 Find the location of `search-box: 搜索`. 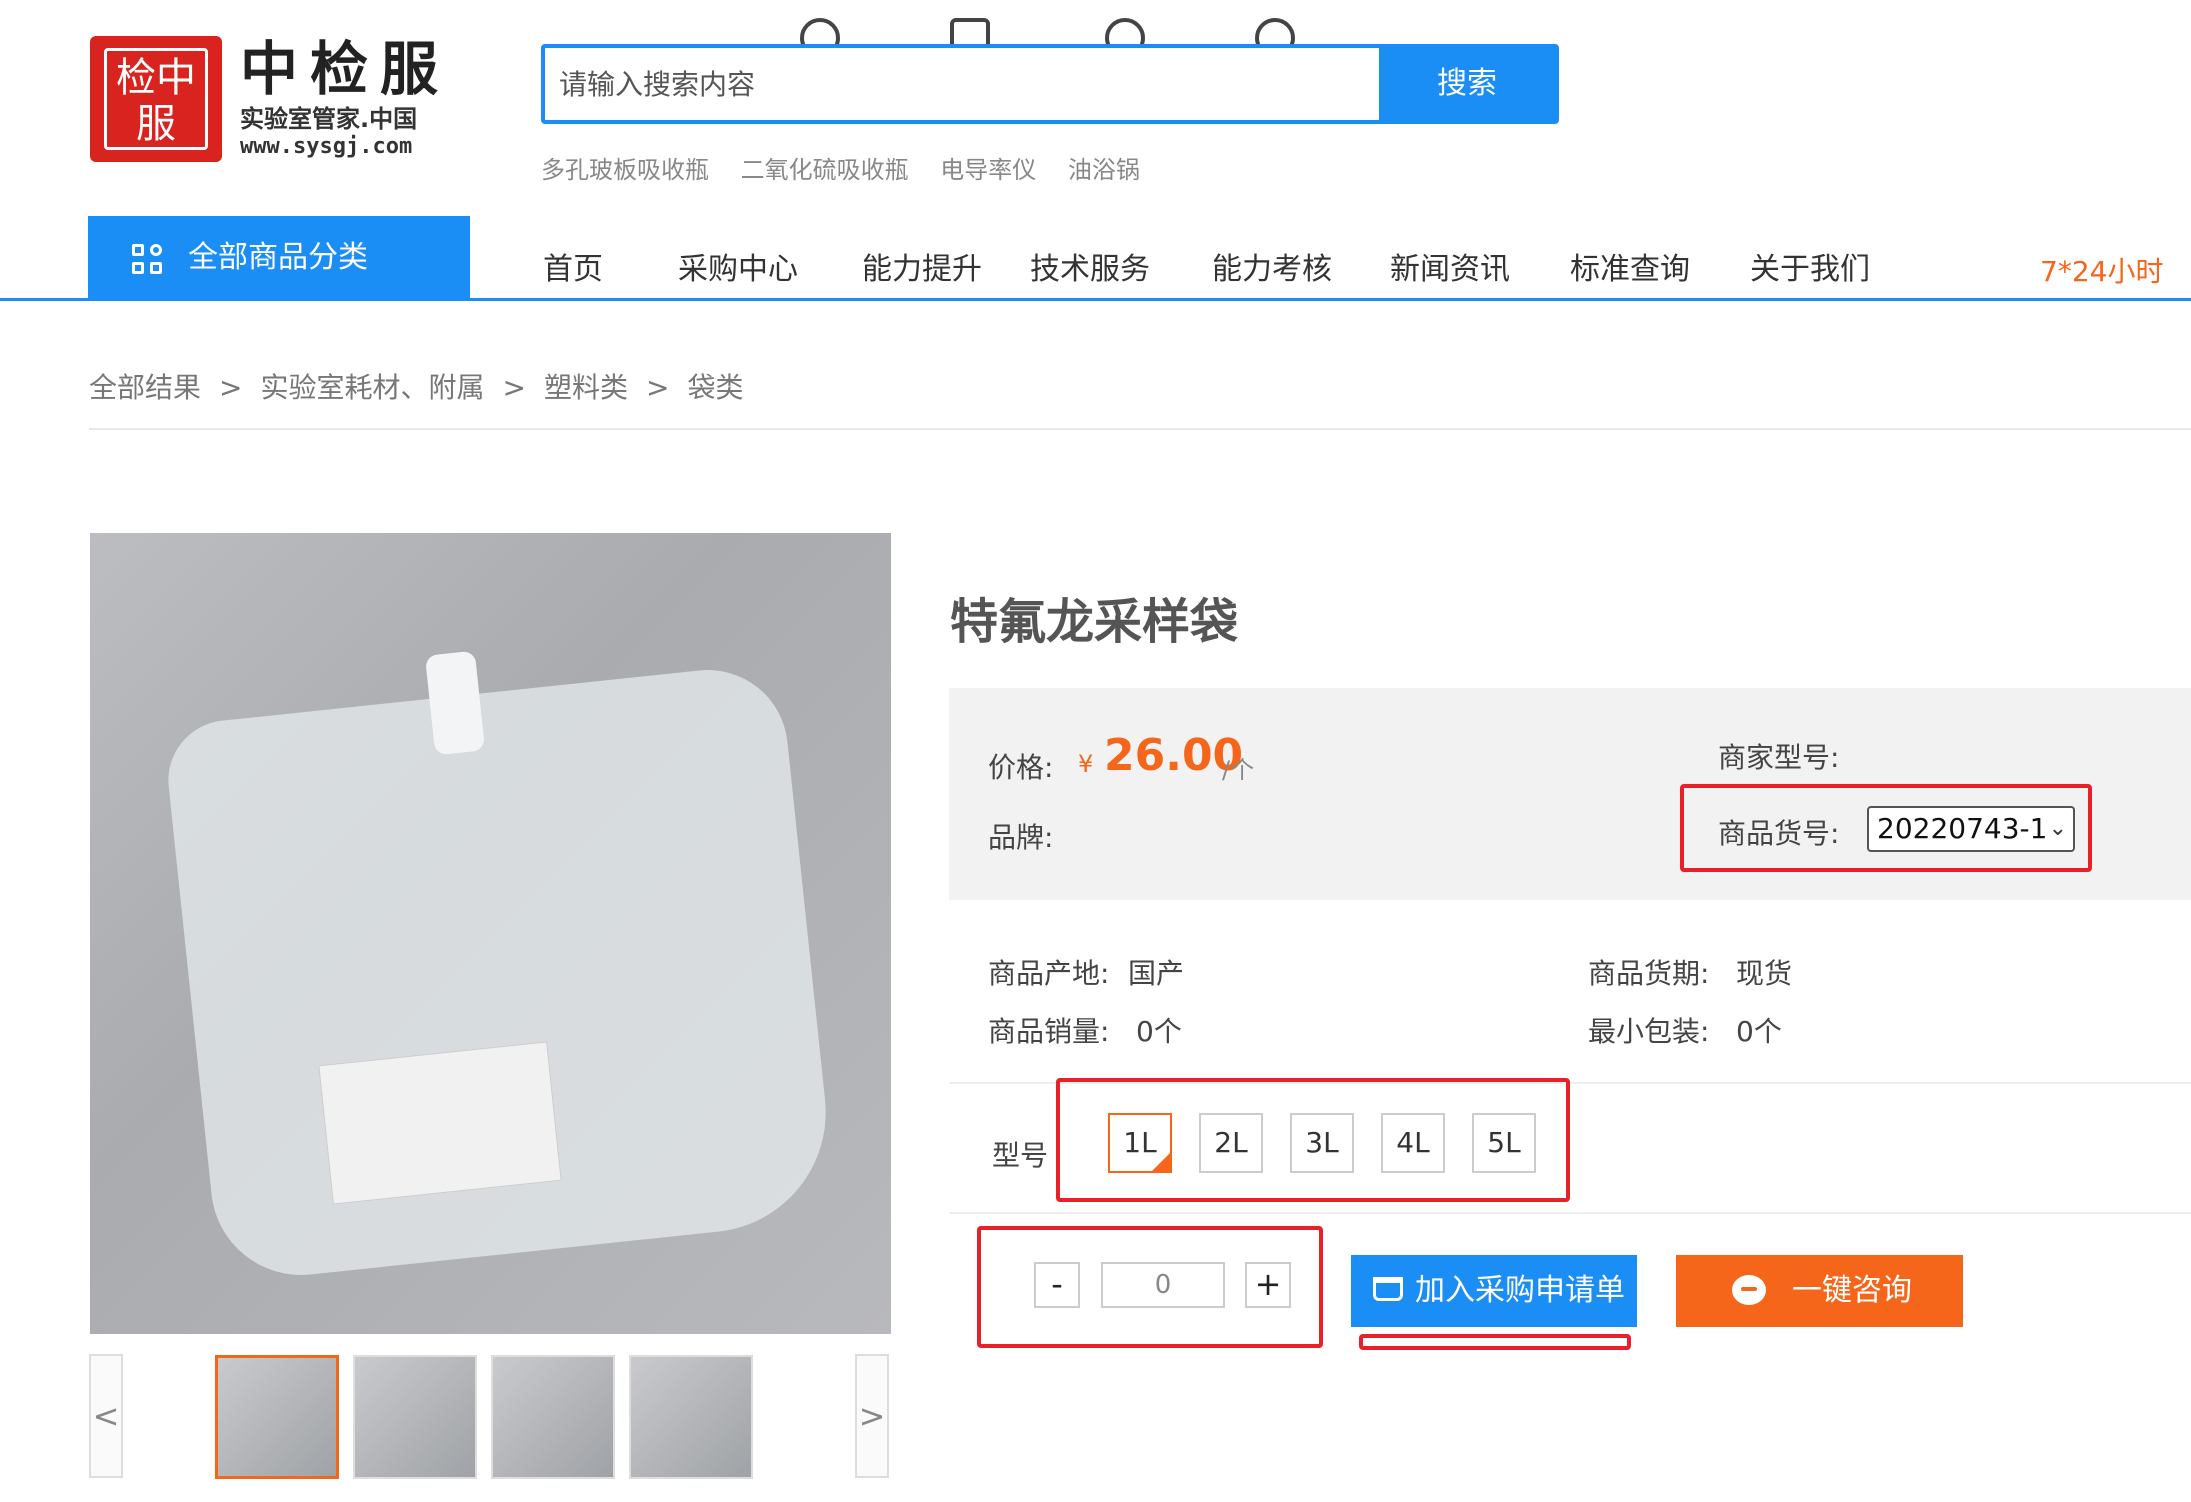

search-box: 搜索 is located at coordinates (1050, 84).